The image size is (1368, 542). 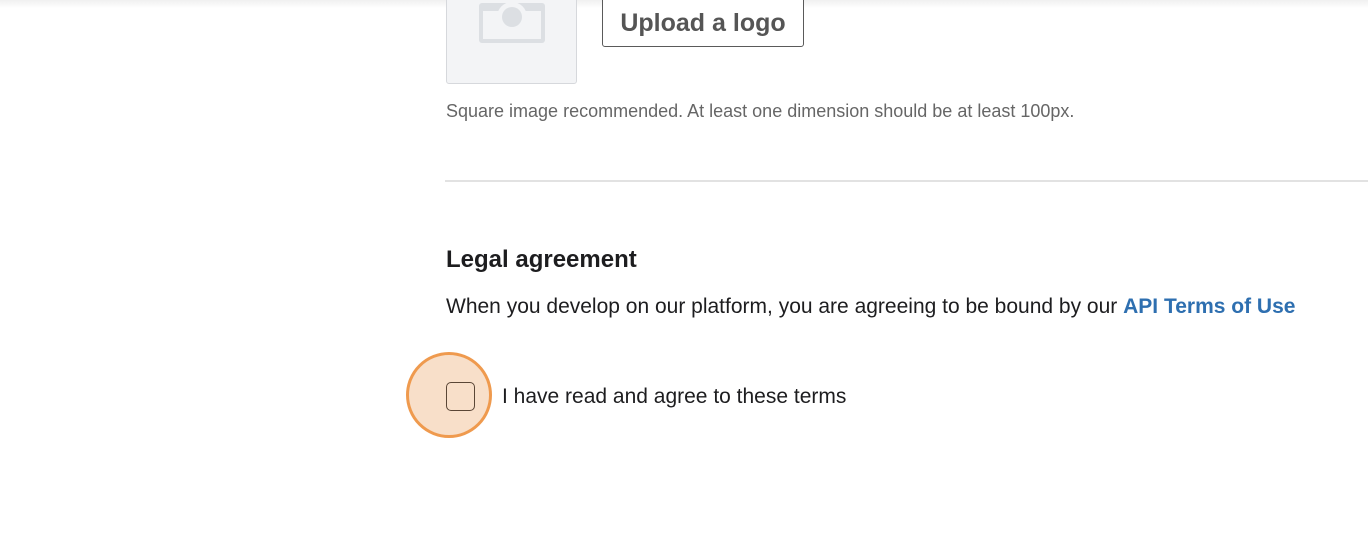 I want to click on logo-preview, so click(x=511, y=42).